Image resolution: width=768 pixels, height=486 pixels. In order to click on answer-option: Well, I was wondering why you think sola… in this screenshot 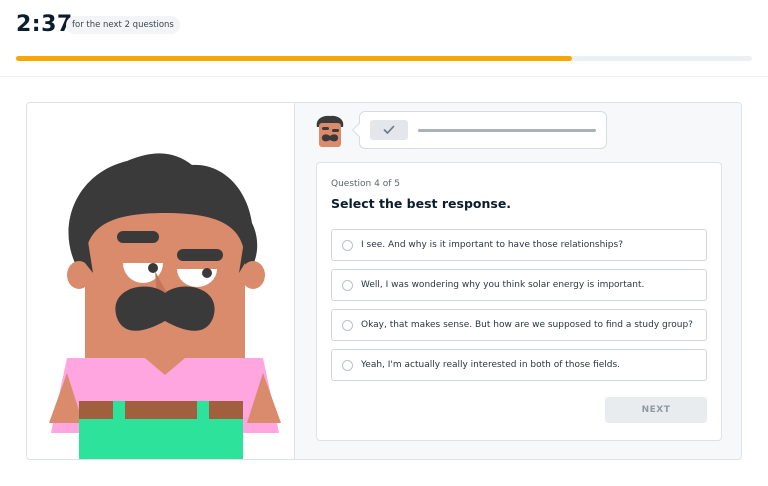, I will do `click(519, 285)`.